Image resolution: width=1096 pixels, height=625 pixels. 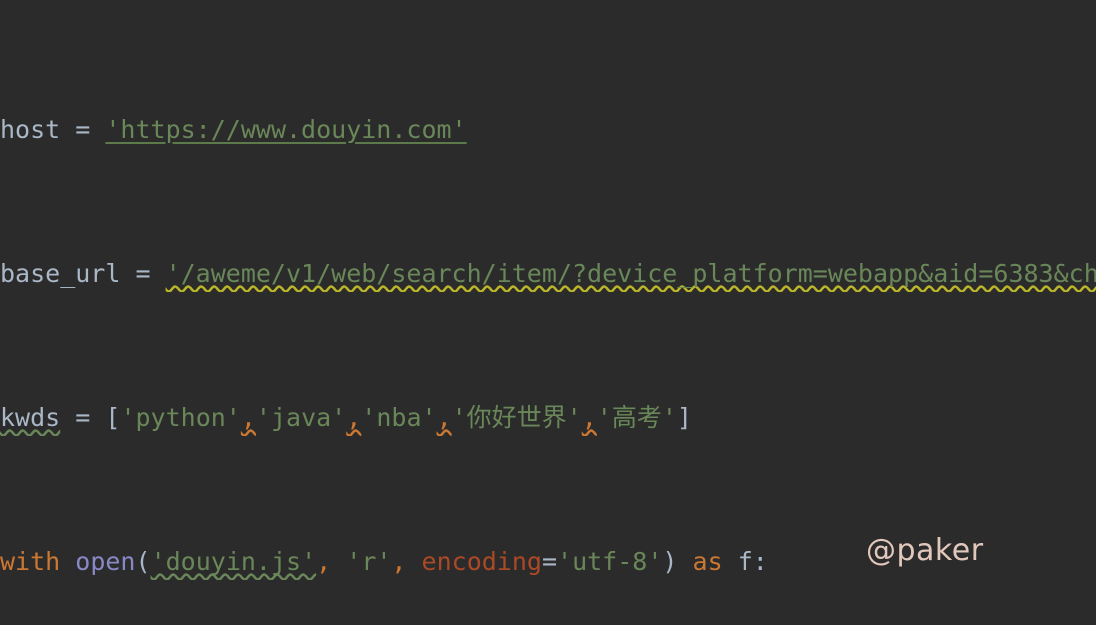 I want to click on comma-3: ,, so click(x=444, y=417).